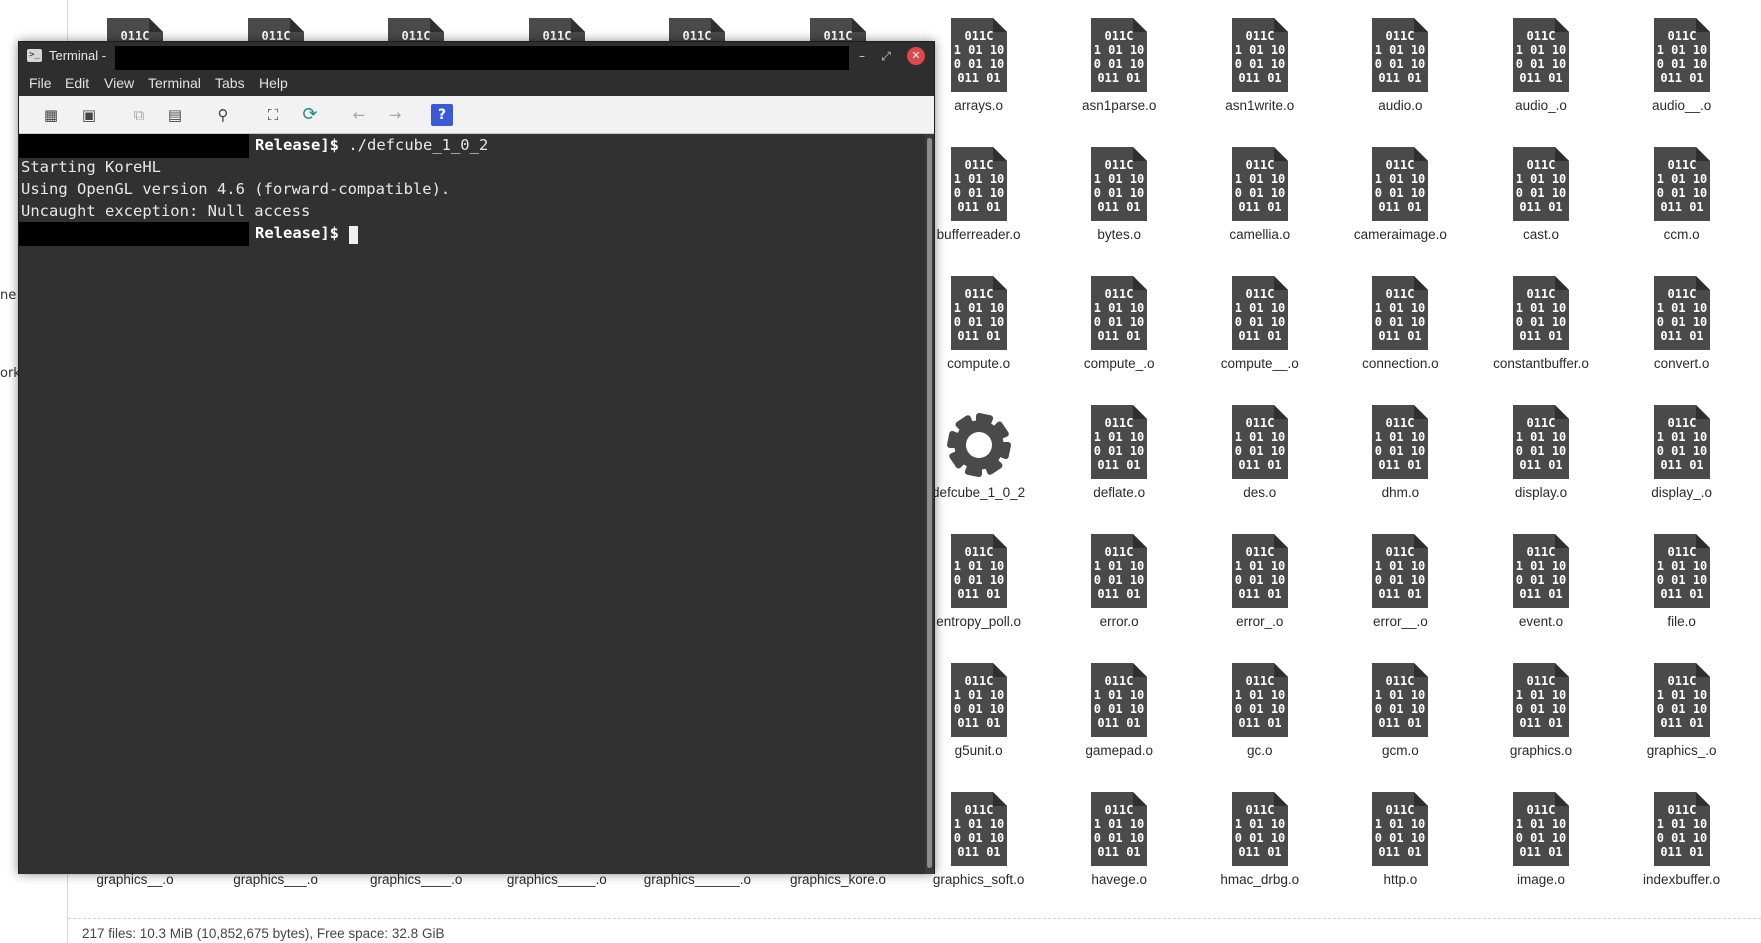 This screenshot has height=943, width=1761. What do you see at coordinates (395, 115) in the screenshot?
I see `forward-arrow-icon: →` at bounding box center [395, 115].